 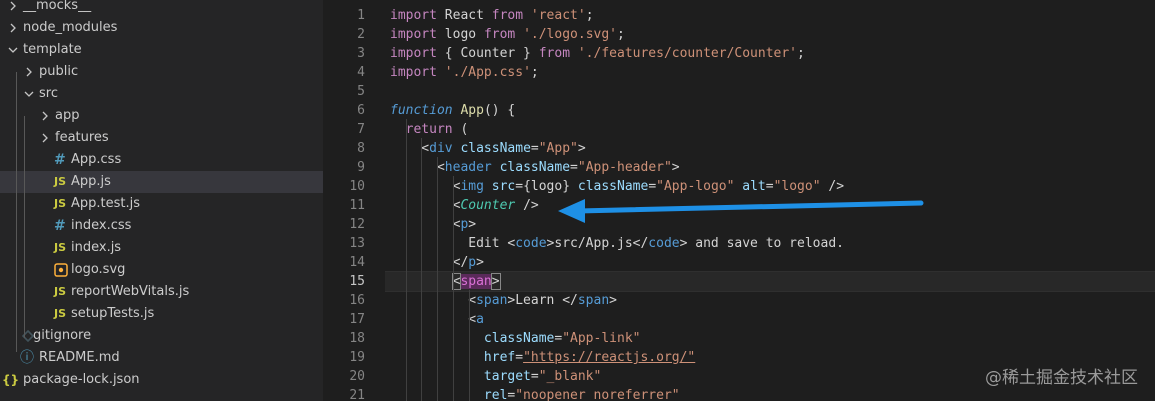 What do you see at coordinates (597, 394) in the screenshot?
I see `code-token: "noopener noreferrer"` at bounding box center [597, 394].